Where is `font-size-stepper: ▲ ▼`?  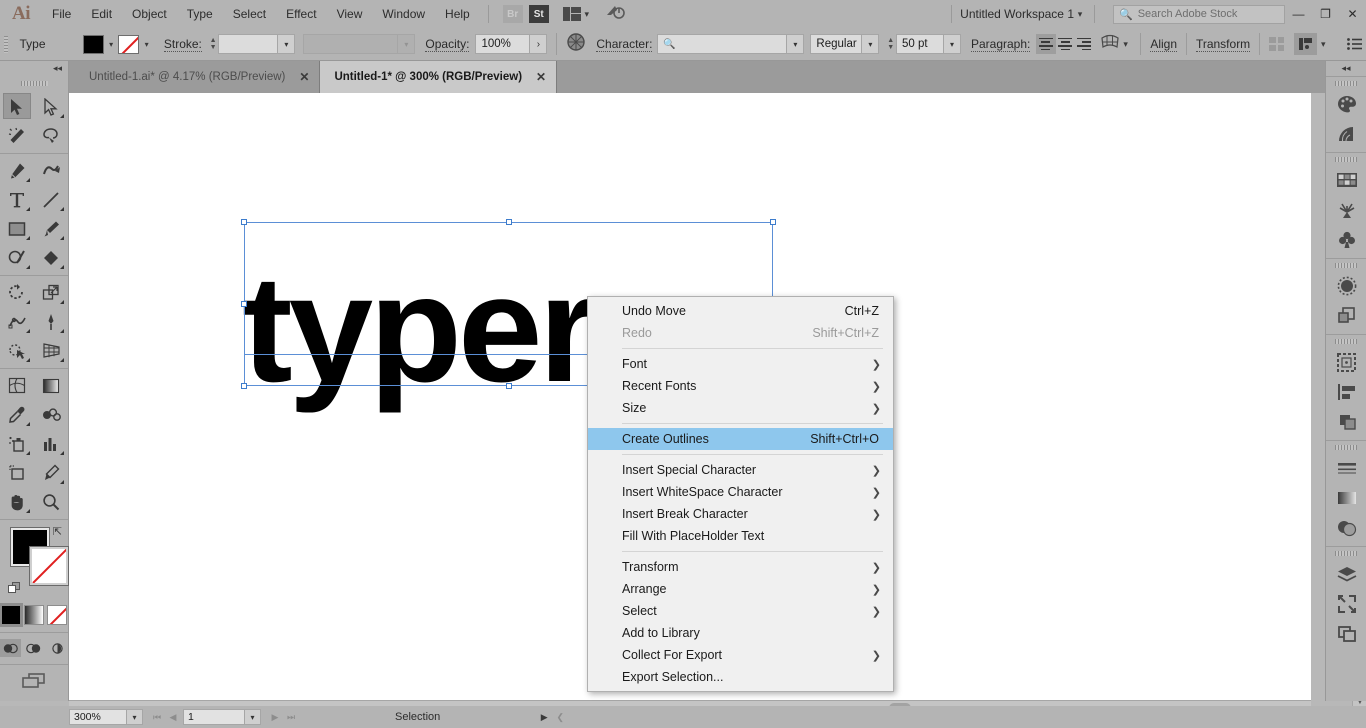 font-size-stepper: ▲ ▼ is located at coordinates (890, 44).